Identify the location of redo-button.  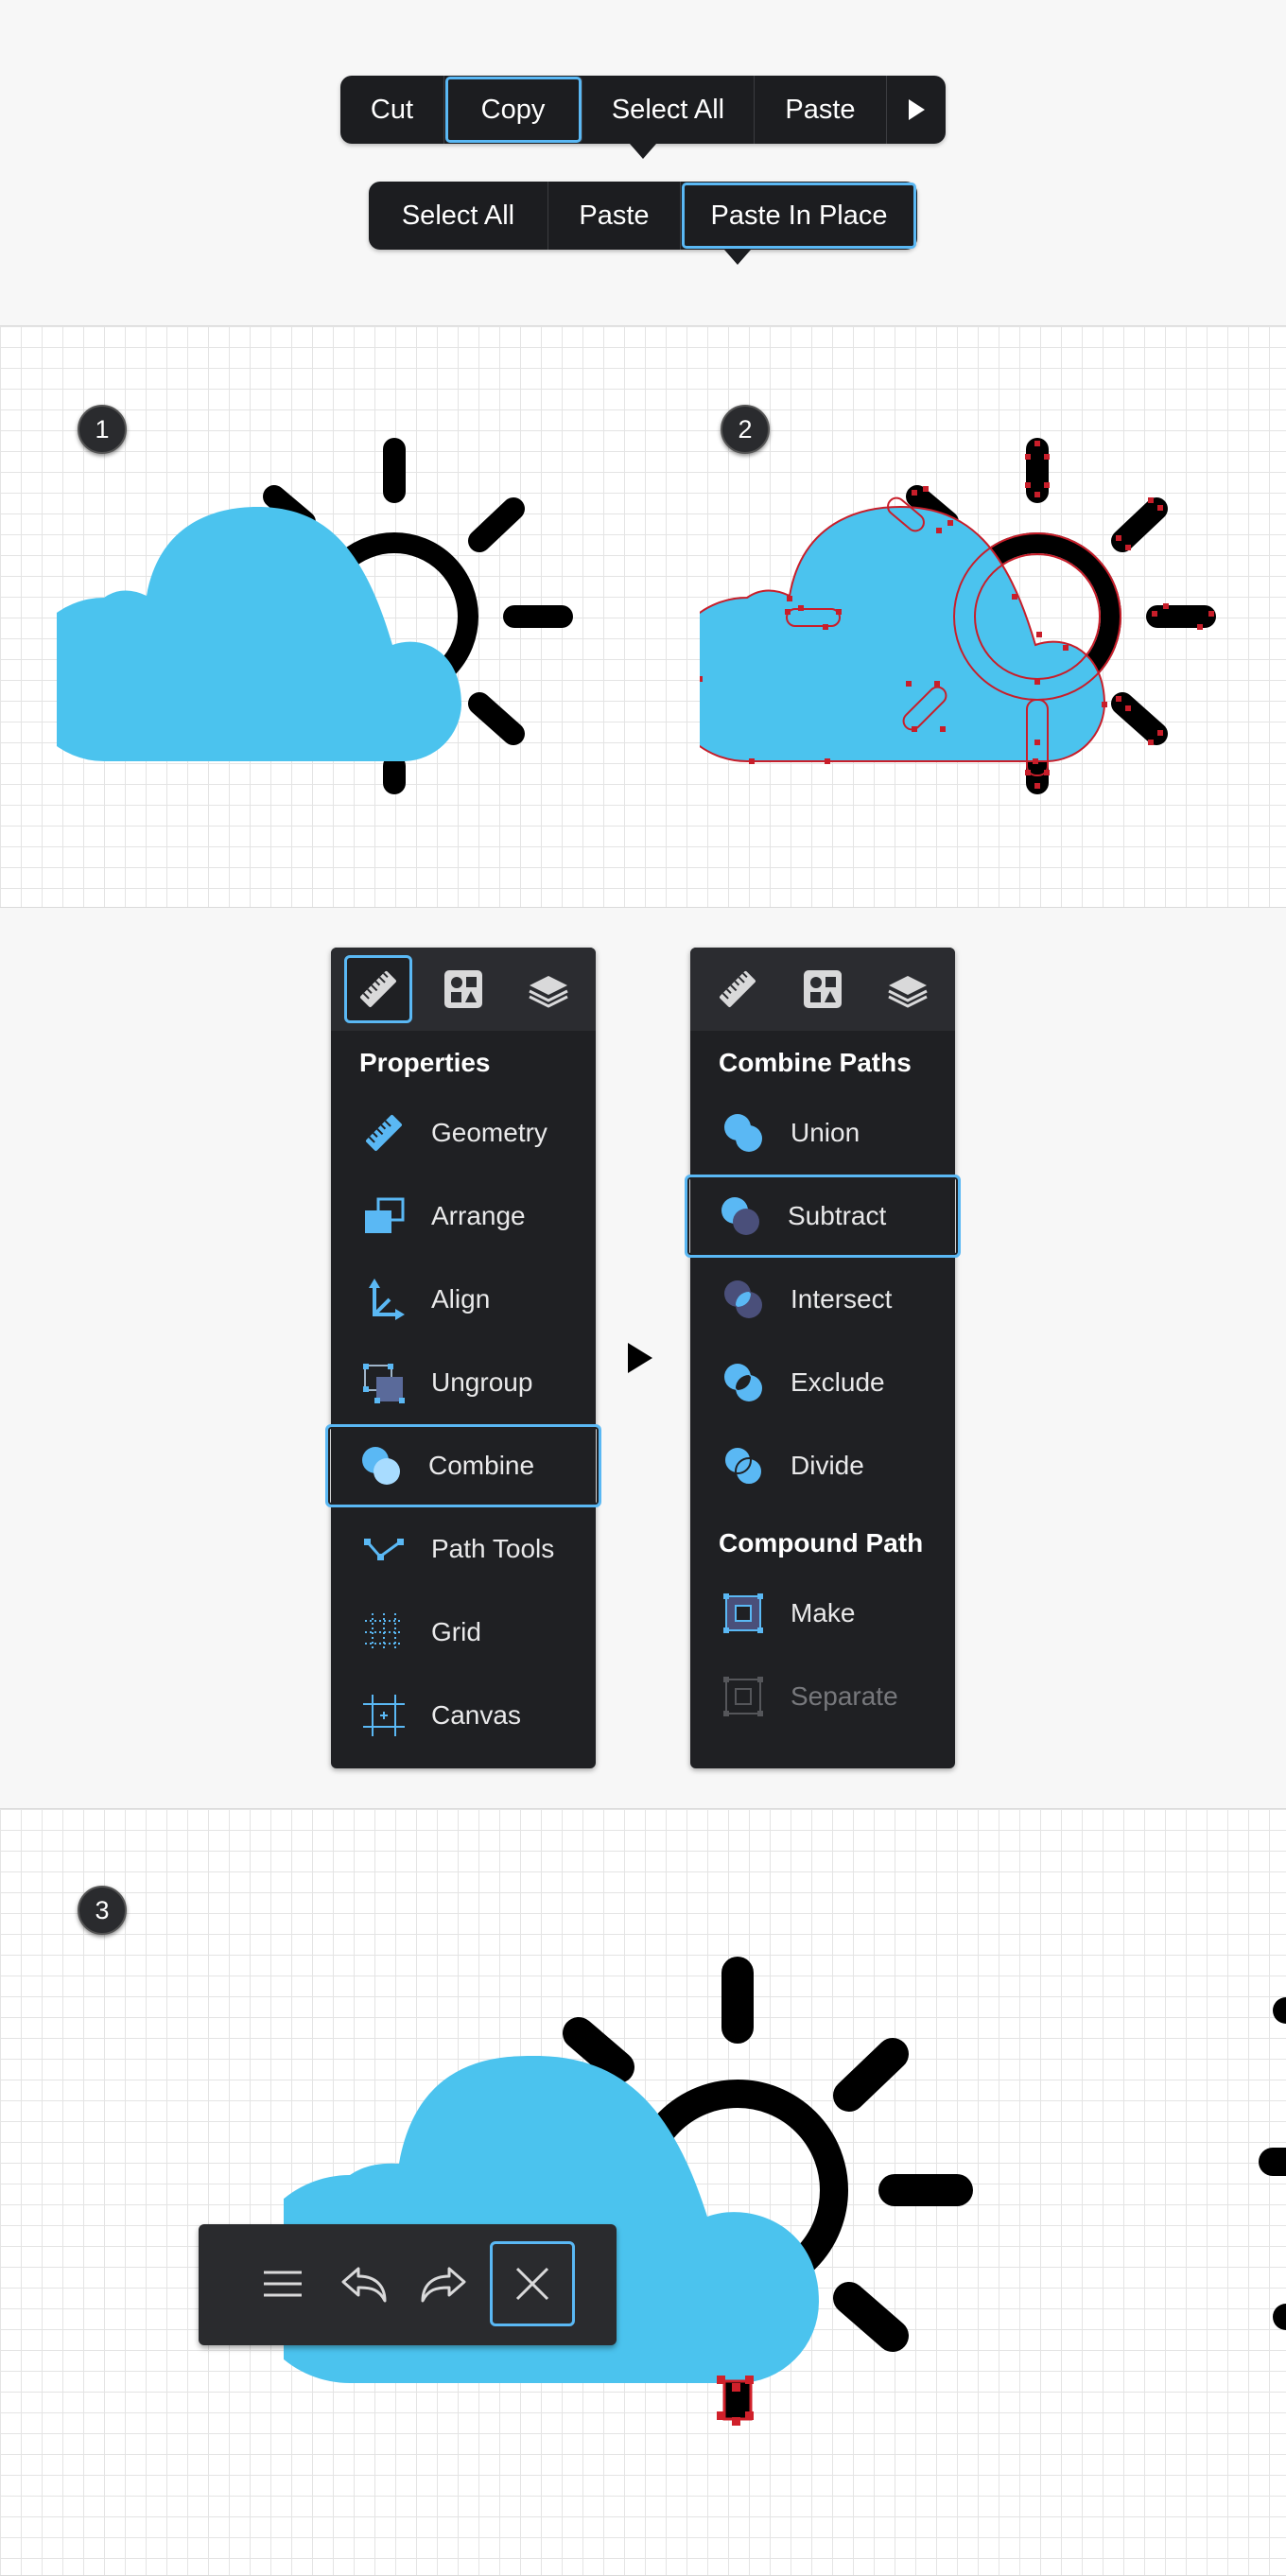
(443, 2283).